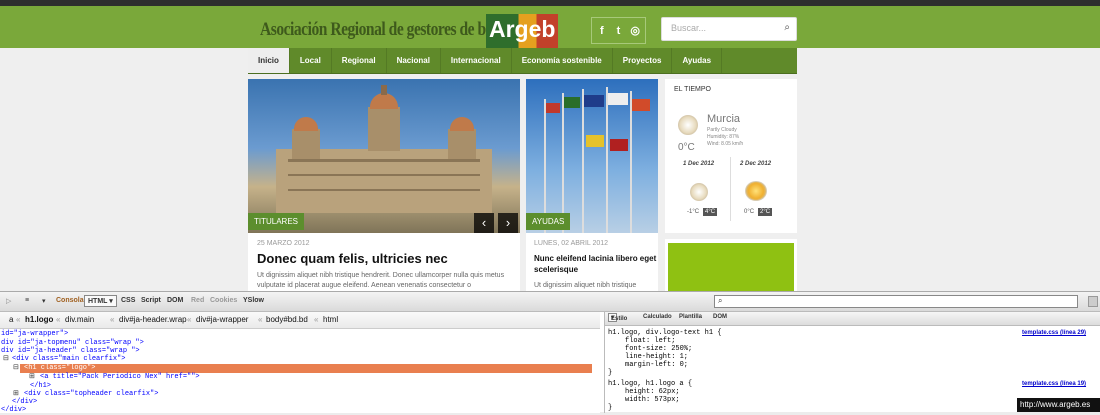  What do you see at coordinates (276, 221) in the screenshot?
I see `hero-category-badge: TITULARES` at bounding box center [276, 221].